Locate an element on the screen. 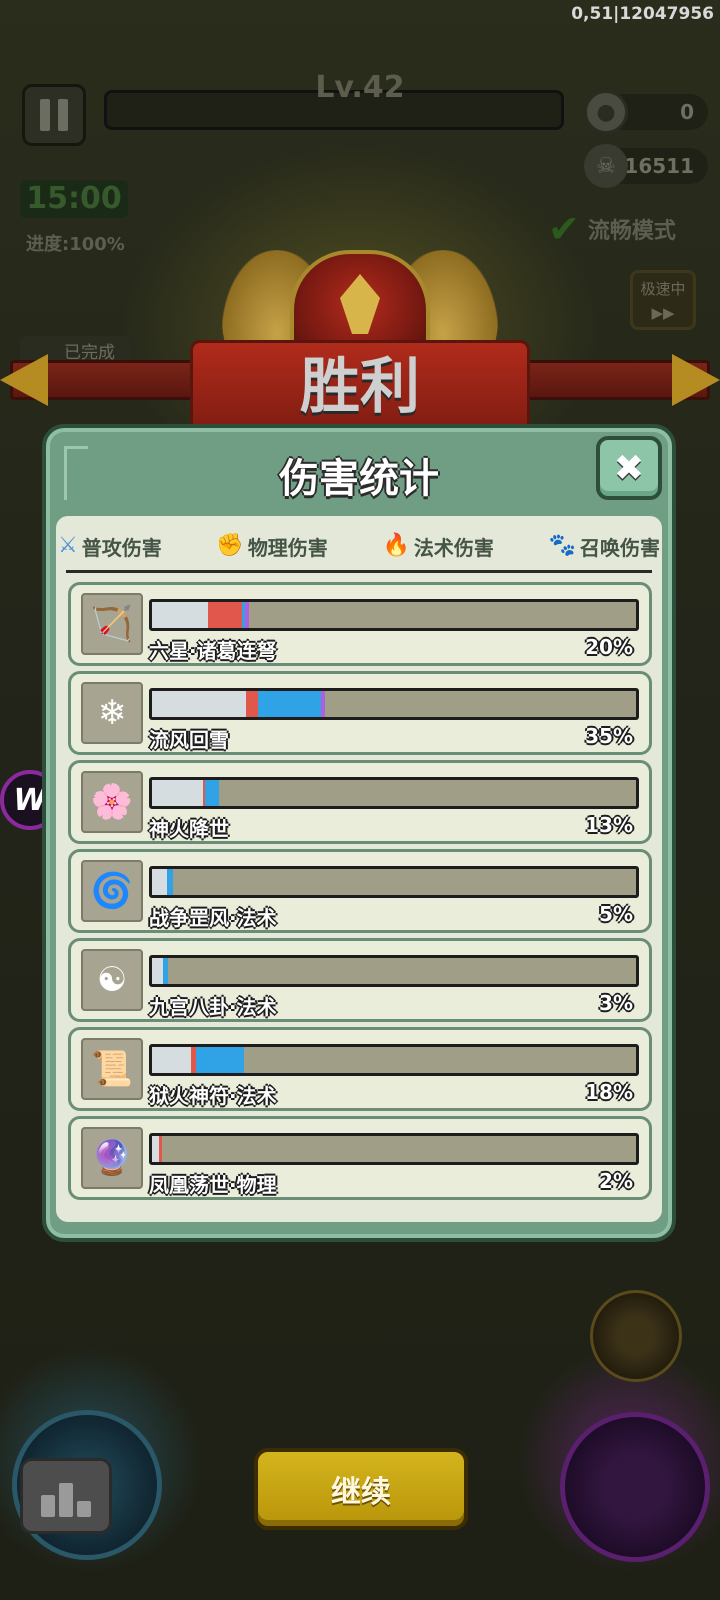 The height and width of the screenshot is (1600, 720). fast-forward-icon: ▶▶ is located at coordinates (663, 313).